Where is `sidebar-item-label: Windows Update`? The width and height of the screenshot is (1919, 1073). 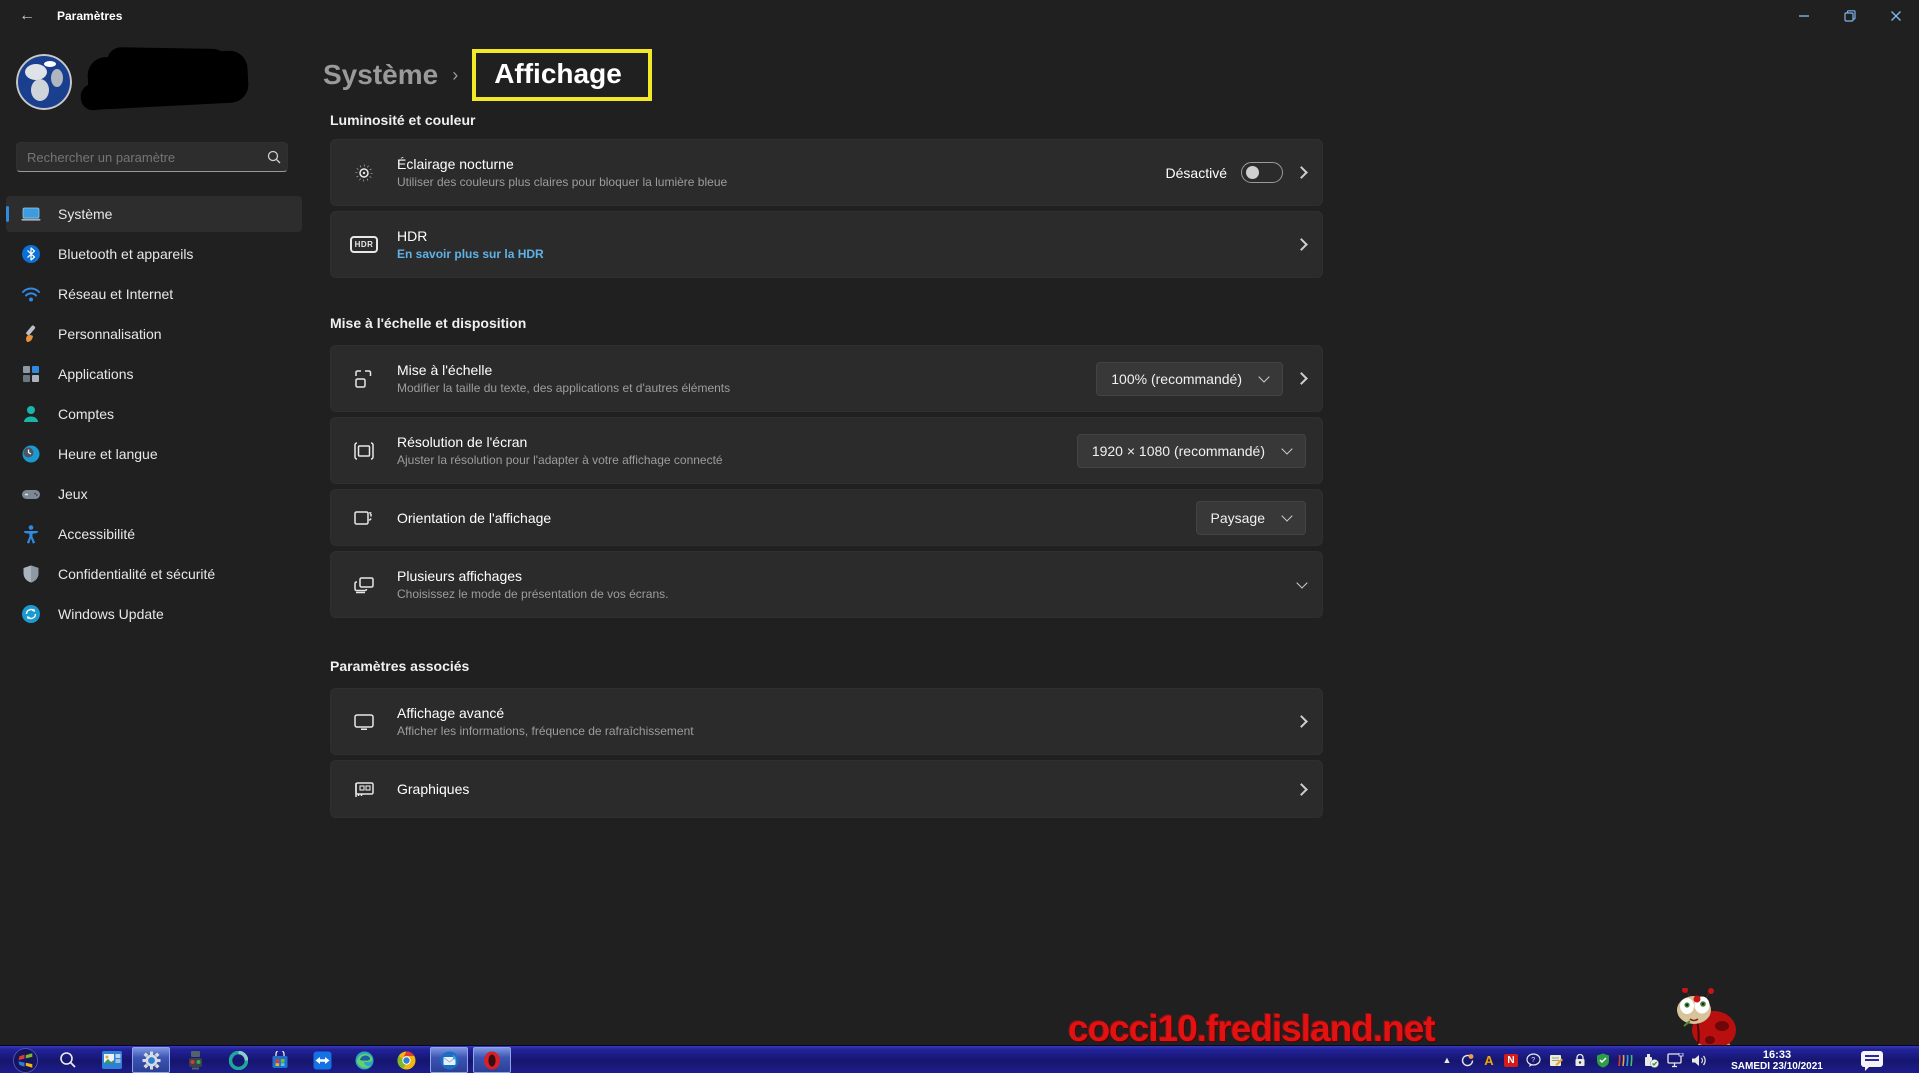 sidebar-item-label: Windows Update is located at coordinates (111, 614).